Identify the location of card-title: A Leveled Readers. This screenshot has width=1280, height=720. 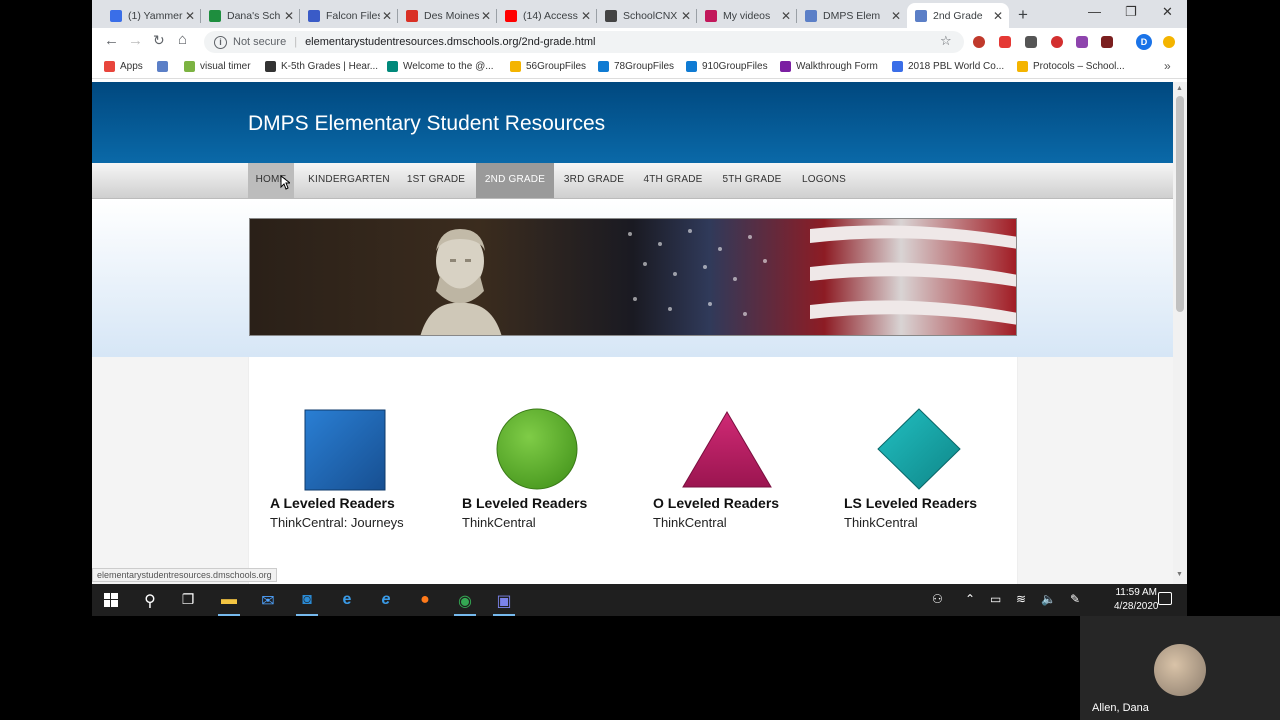
(355, 503).